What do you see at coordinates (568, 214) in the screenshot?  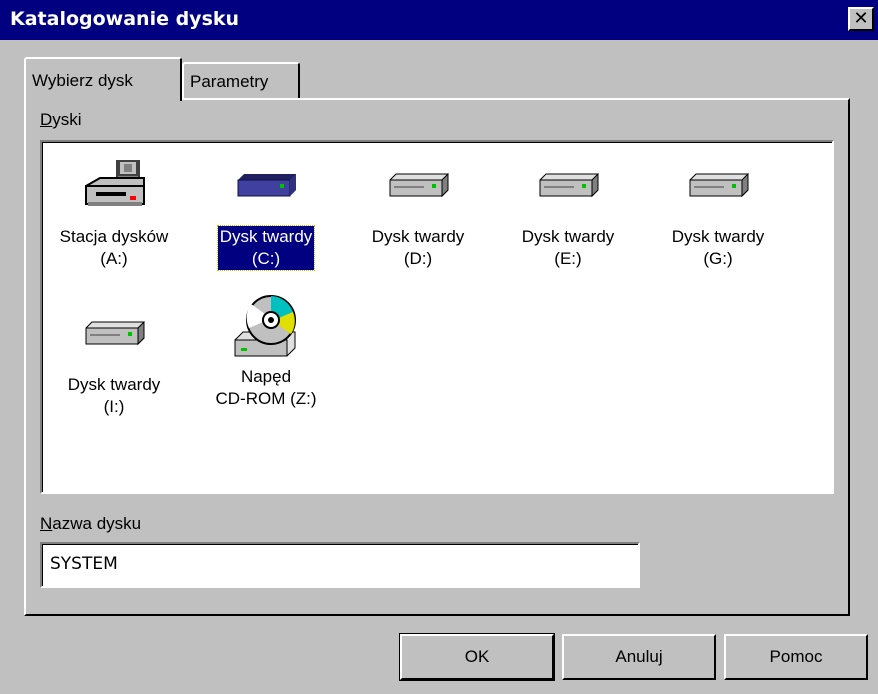 I see `drive-item-e: Dysk twardy (E:)` at bounding box center [568, 214].